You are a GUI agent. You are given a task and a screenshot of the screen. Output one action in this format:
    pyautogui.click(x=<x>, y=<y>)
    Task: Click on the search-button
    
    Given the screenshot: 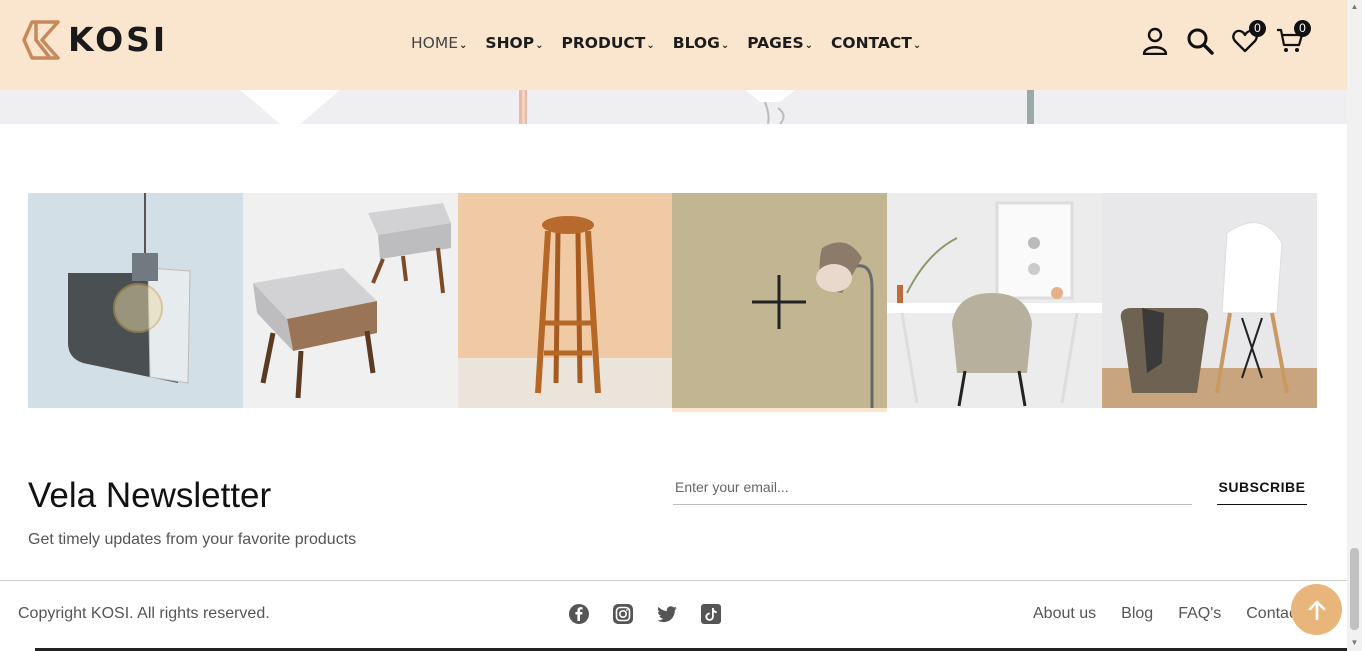 What is the action you would take?
    pyautogui.click(x=1200, y=41)
    